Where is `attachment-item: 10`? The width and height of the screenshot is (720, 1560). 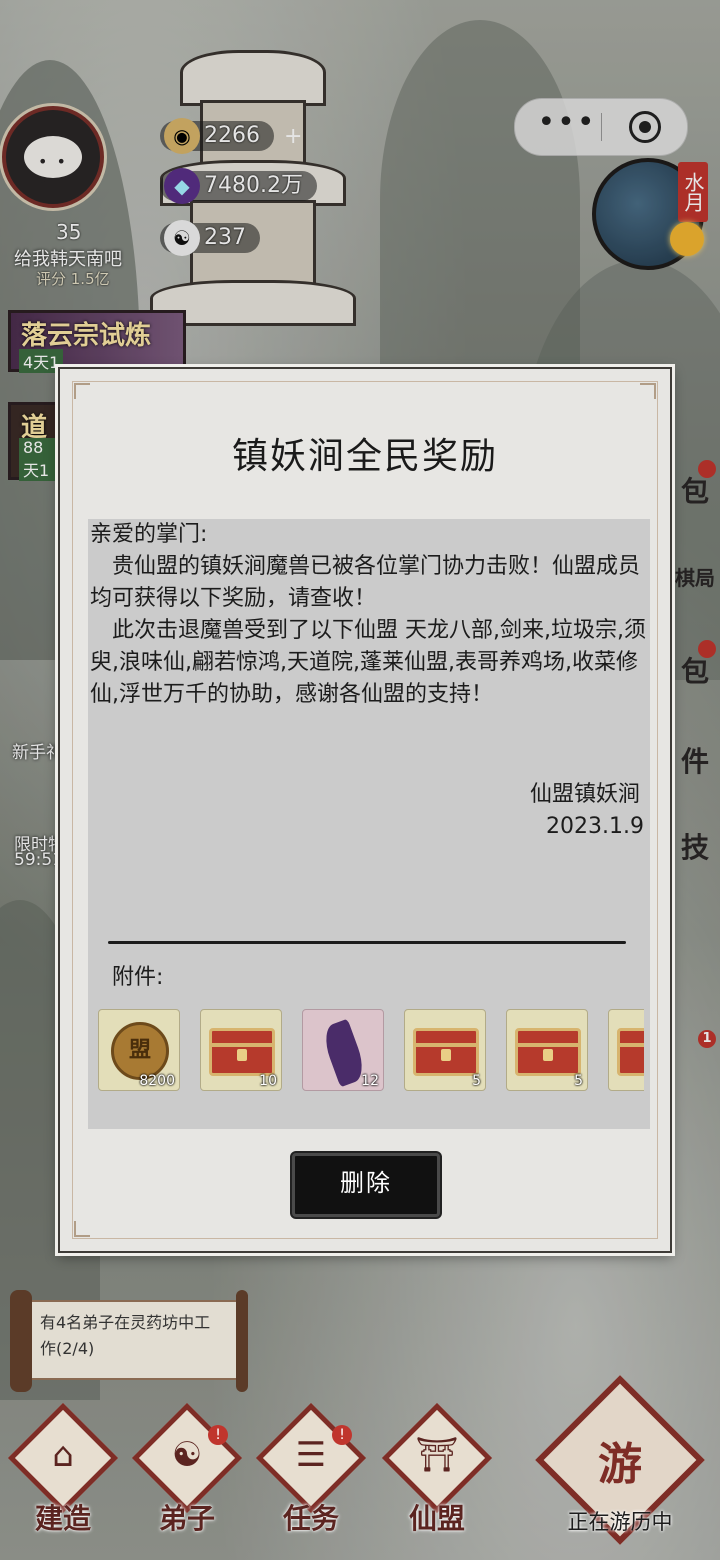 attachment-item: 10 is located at coordinates (241, 1050).